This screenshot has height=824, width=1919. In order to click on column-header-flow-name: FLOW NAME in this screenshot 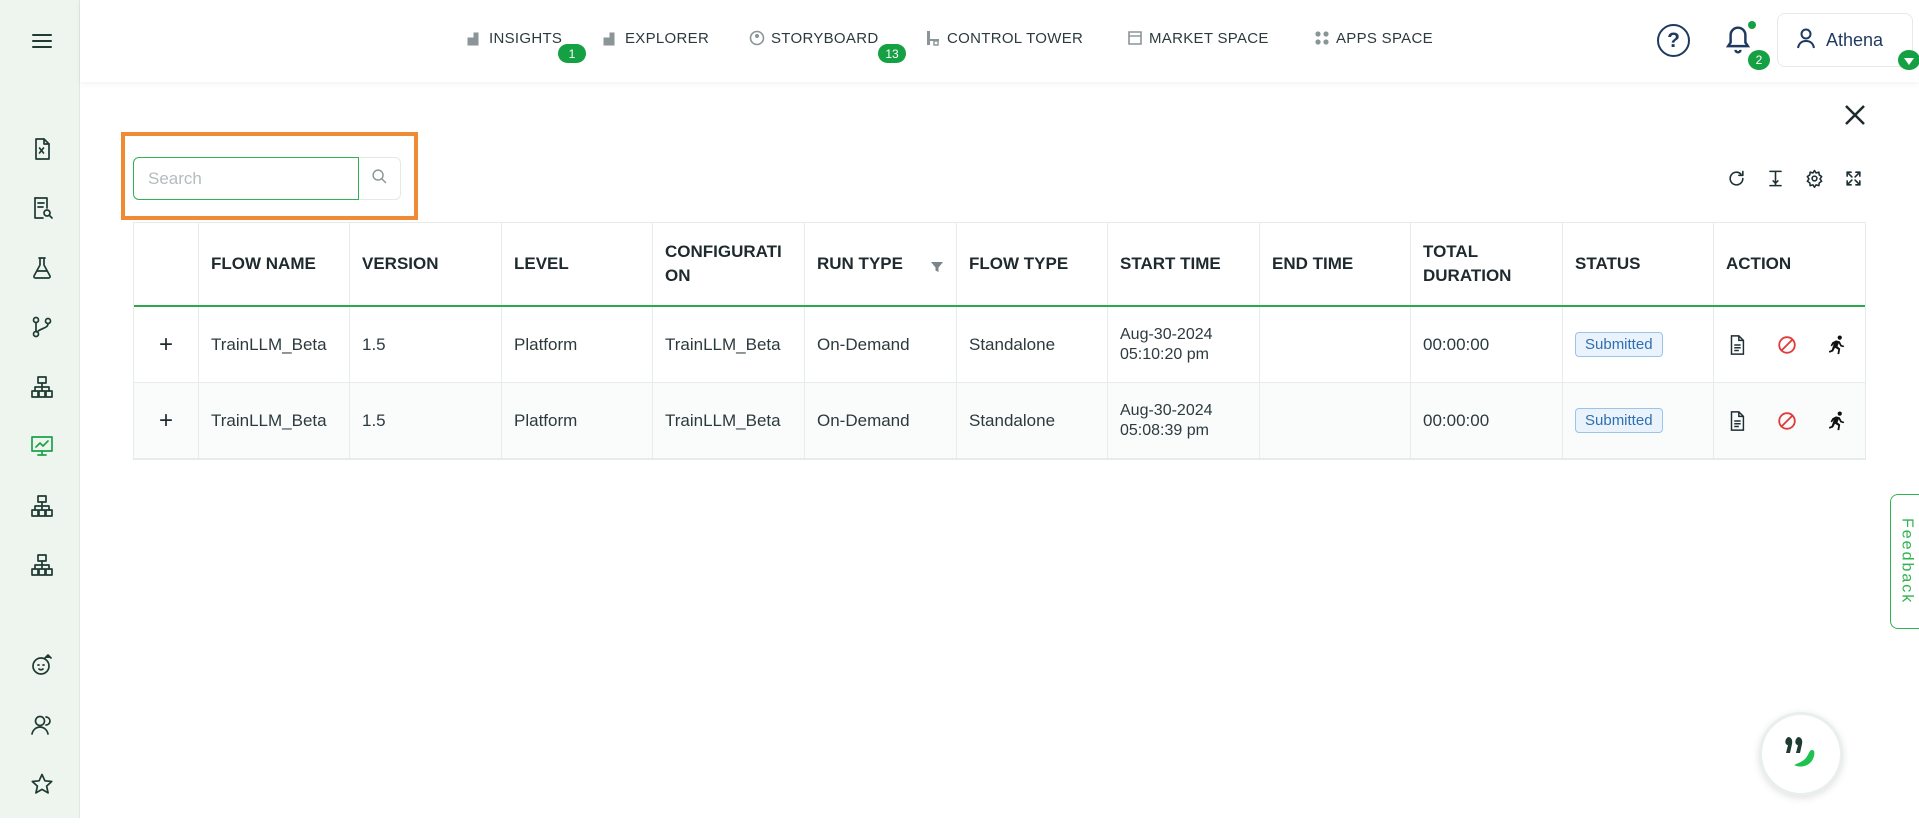, I will do `click(274, 264)`.